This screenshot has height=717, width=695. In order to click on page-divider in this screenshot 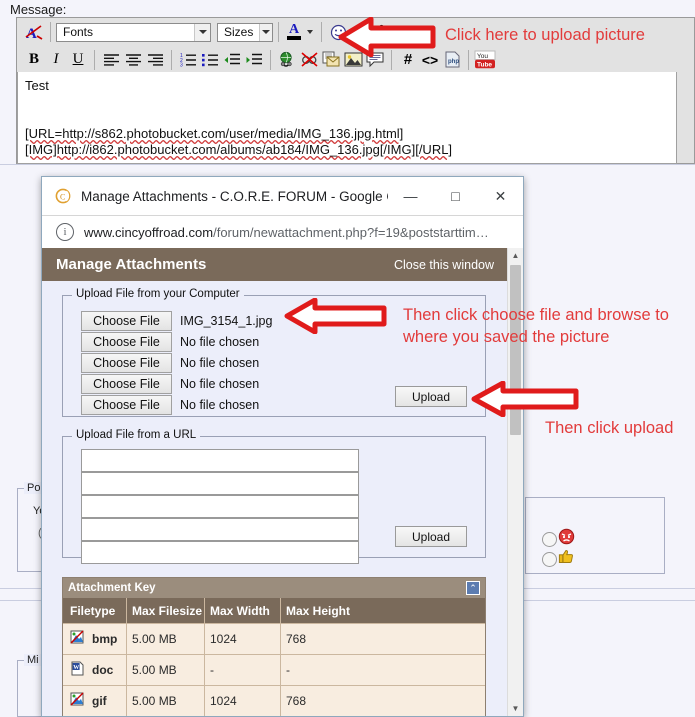, I will do `click(347, 164)`.